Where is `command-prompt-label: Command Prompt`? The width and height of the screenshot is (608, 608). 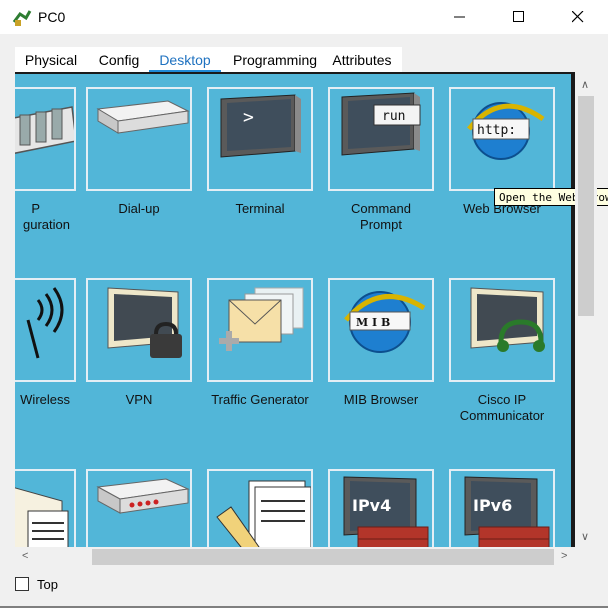 command-prompt-label: Command Prompt is located at coordinates (381, 216).